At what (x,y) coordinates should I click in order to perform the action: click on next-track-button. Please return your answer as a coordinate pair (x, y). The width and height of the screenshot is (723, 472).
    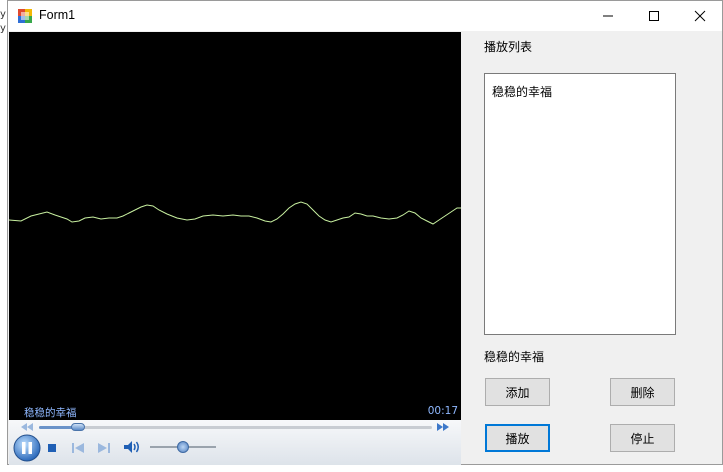
    Looking at the image, I should click on (104, 448).